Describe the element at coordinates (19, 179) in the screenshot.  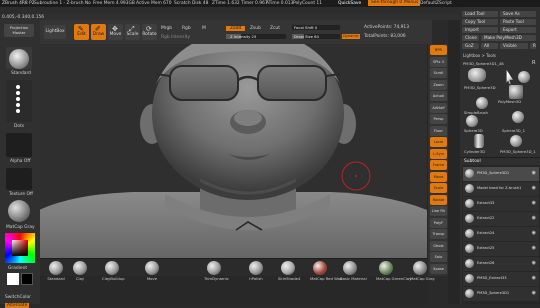
I see `texture-thumbnail` at that location.